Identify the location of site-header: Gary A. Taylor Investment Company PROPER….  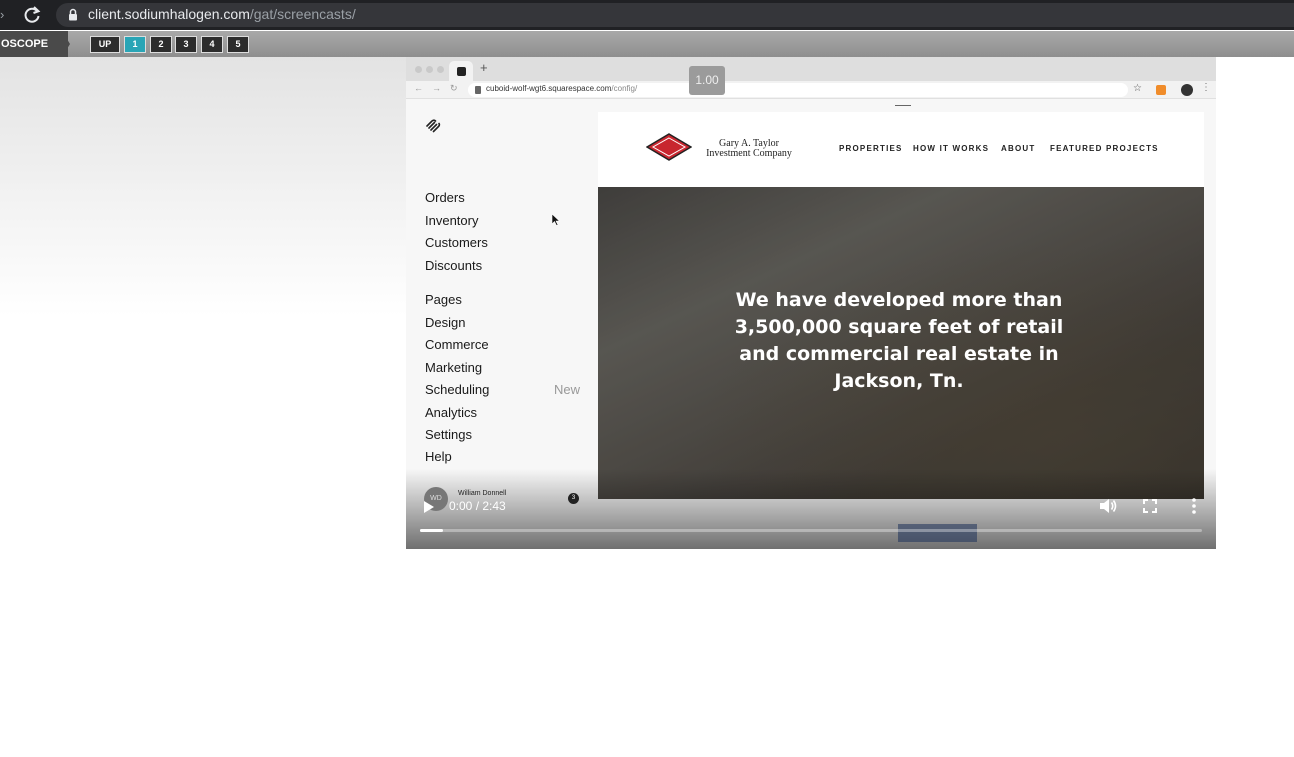
(901, 149).